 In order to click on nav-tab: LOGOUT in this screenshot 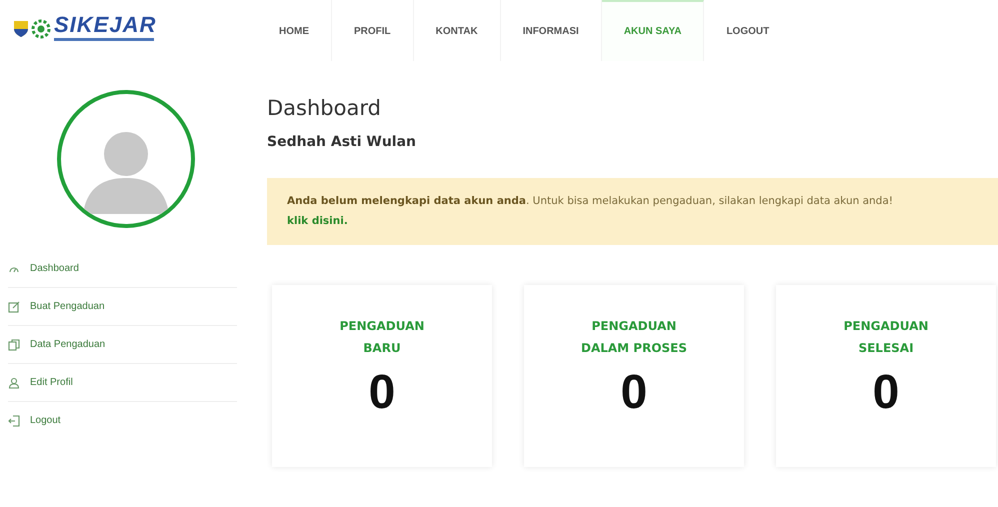, I will do `click(748, 30)`.